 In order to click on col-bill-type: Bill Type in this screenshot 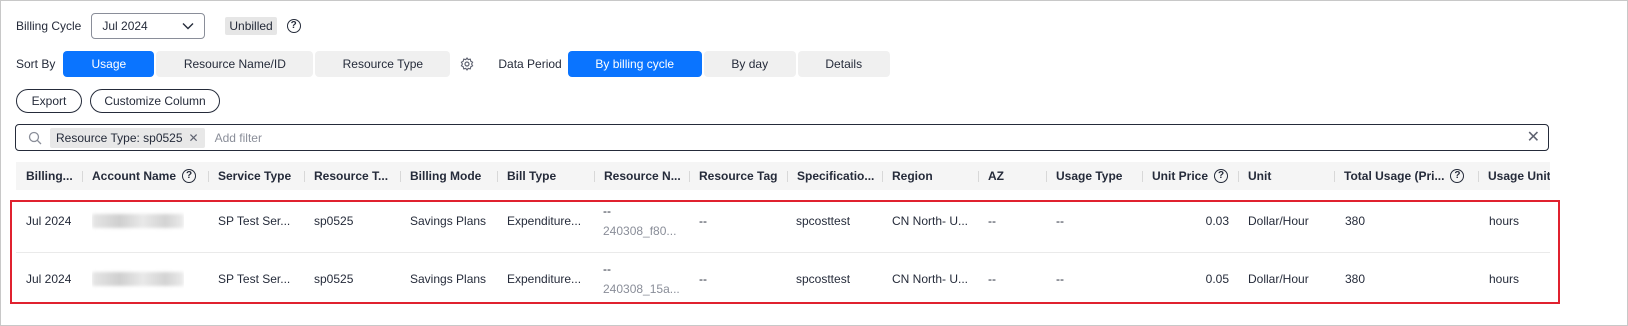, I will do `click(545, 176)`.